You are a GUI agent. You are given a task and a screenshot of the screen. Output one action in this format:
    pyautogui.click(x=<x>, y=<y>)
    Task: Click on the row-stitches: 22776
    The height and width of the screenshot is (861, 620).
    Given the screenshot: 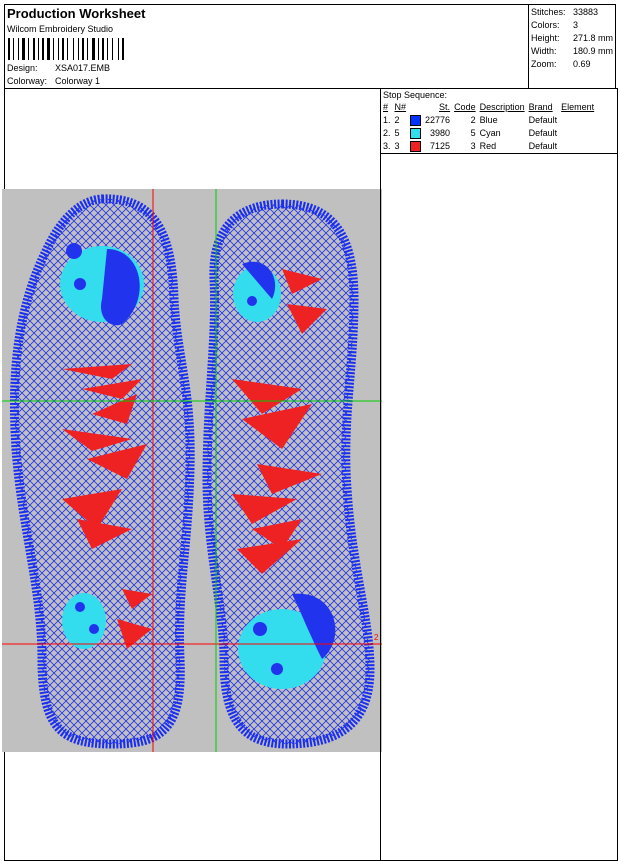 What is the action you would take?
    pyautogui.click(x=438, y=120)
    